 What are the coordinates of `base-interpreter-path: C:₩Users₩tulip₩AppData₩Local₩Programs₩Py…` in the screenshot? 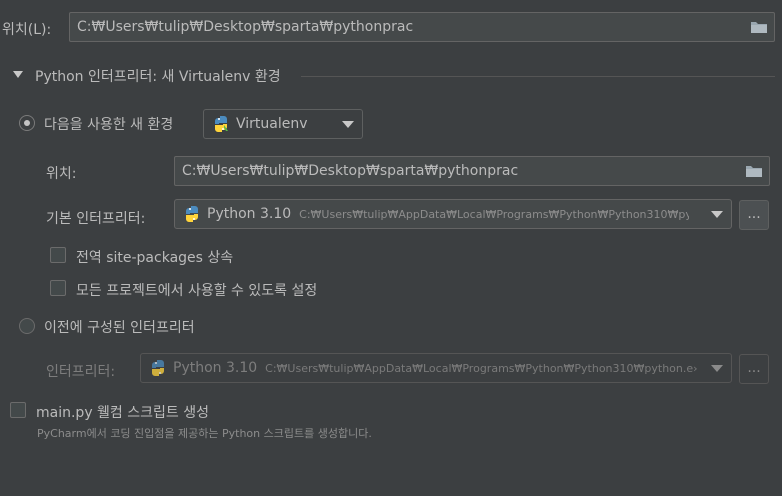 It's located at (494, 214).